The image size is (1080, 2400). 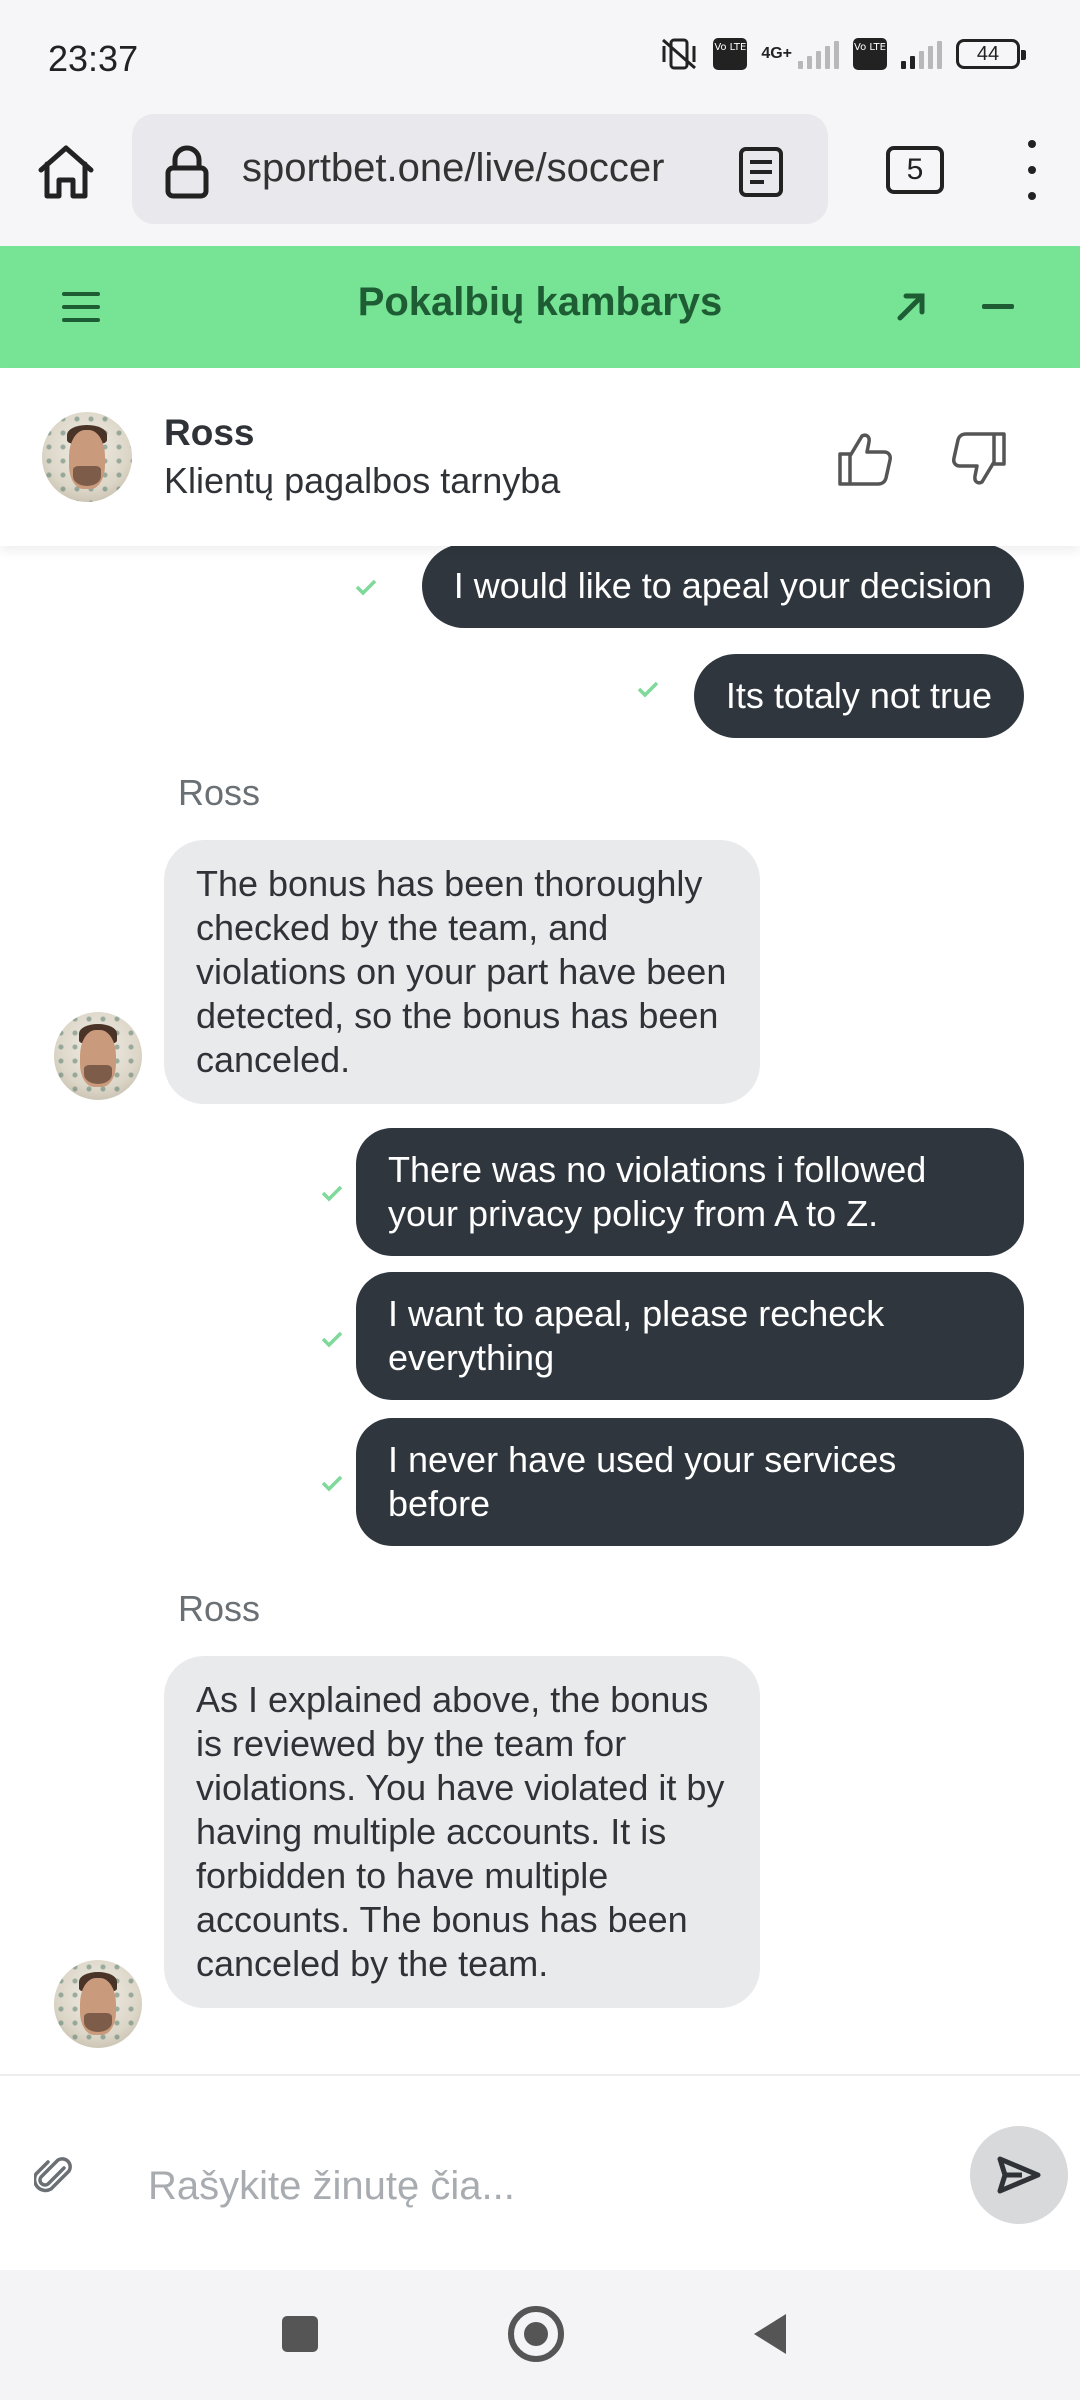 What do you see at coordinates (770, 2334) in the screenshot?
I see `back-icon` at bounding box center [770, 2334].